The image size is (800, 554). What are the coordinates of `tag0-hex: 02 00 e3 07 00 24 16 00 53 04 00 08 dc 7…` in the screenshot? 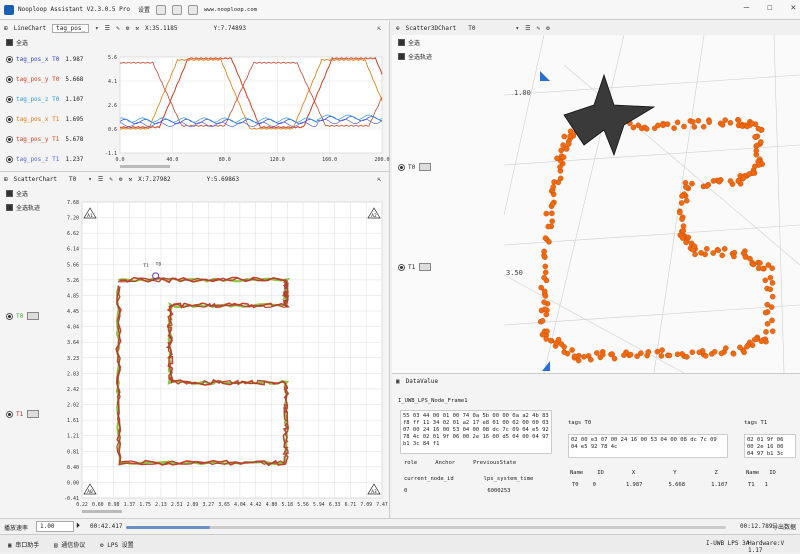 It's located at (648, 446).